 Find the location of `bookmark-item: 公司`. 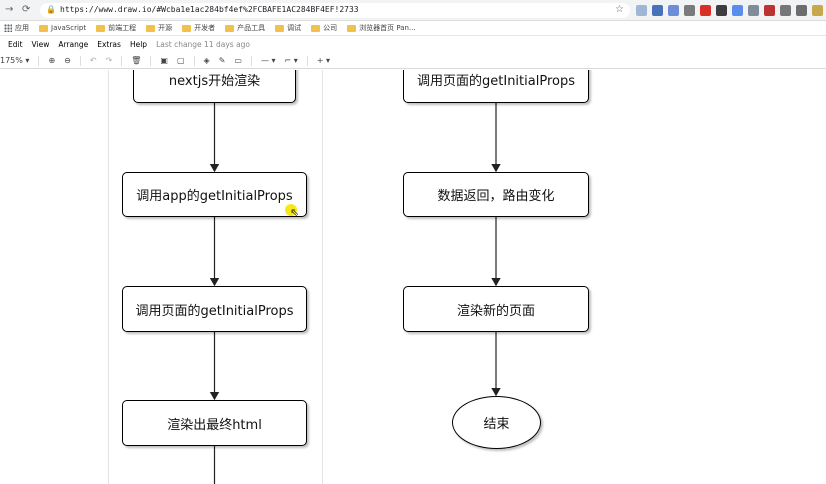

bookmark-item: 公司 is located at coordinates (324, 28).